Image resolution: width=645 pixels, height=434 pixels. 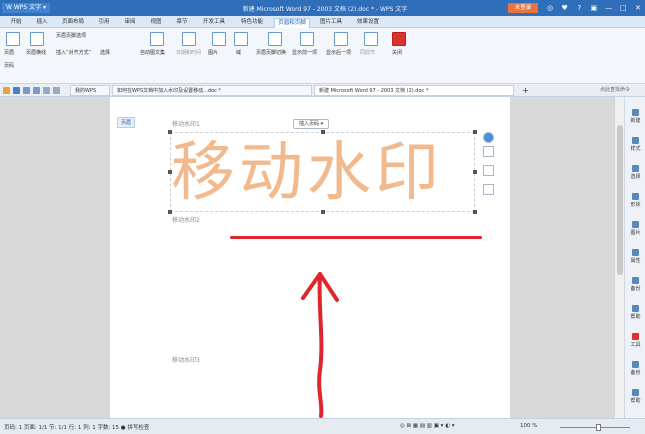 I want to click on autotext-icon, so click(x=157, y=39).